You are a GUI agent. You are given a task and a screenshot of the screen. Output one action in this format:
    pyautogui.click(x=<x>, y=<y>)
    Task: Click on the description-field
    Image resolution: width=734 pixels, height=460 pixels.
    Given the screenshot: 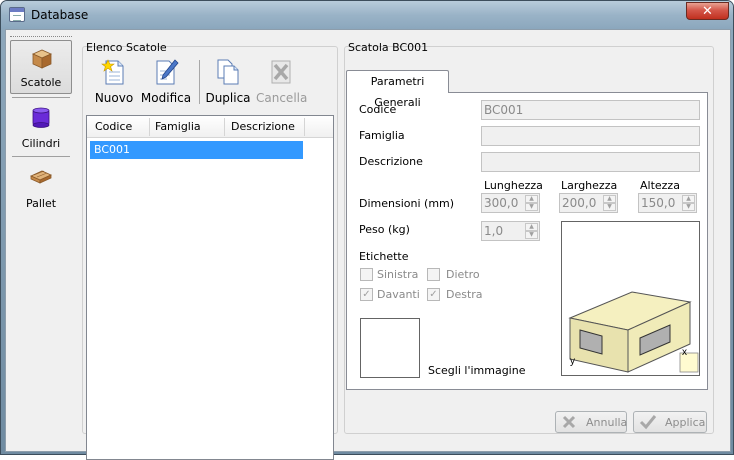 What is the action you would take?
    pyautogui.click(x=590, y=162)
    